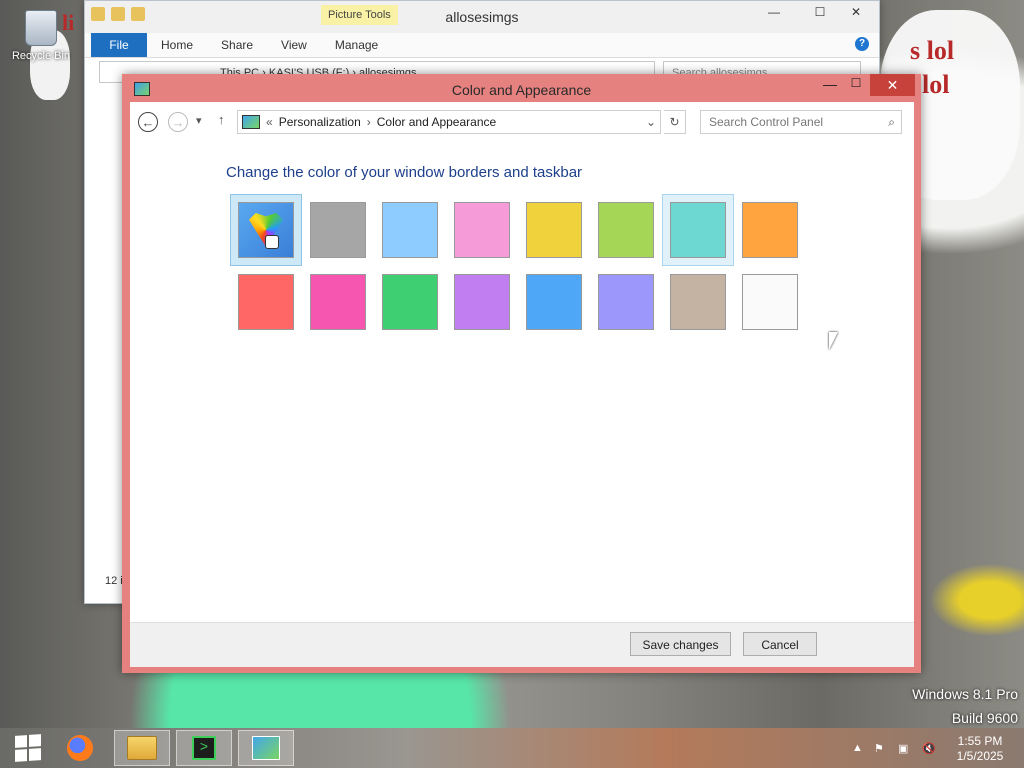 This screenshot has width=1024, height=768. I want to click on color-swatch-gray, so click(338, 230).